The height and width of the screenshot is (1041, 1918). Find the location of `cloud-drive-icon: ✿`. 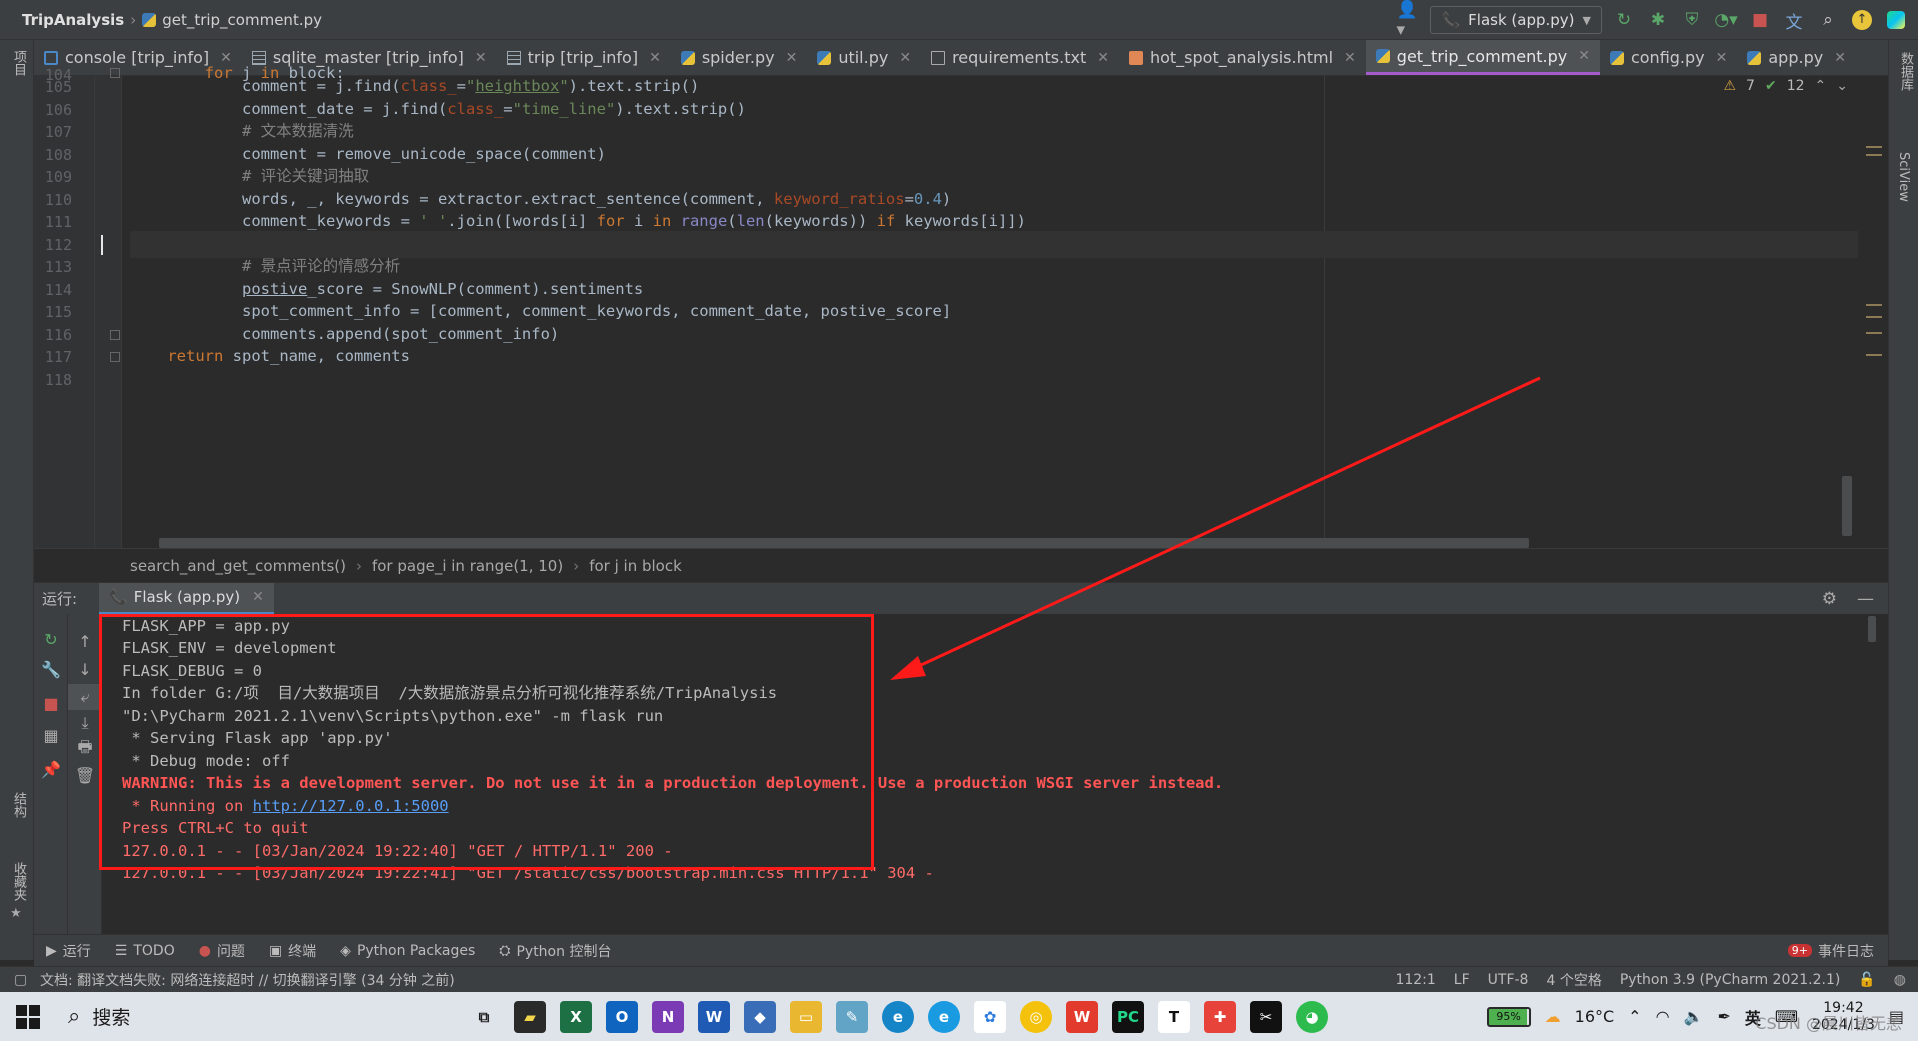

cloud-drive-icon: ✿ is located at coordinates (990, 1016).